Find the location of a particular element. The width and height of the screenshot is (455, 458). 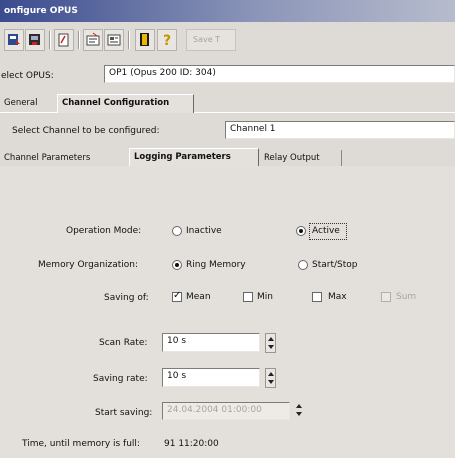

memory-startstop-label: Start/Stop is located at coordinates (335, 265).